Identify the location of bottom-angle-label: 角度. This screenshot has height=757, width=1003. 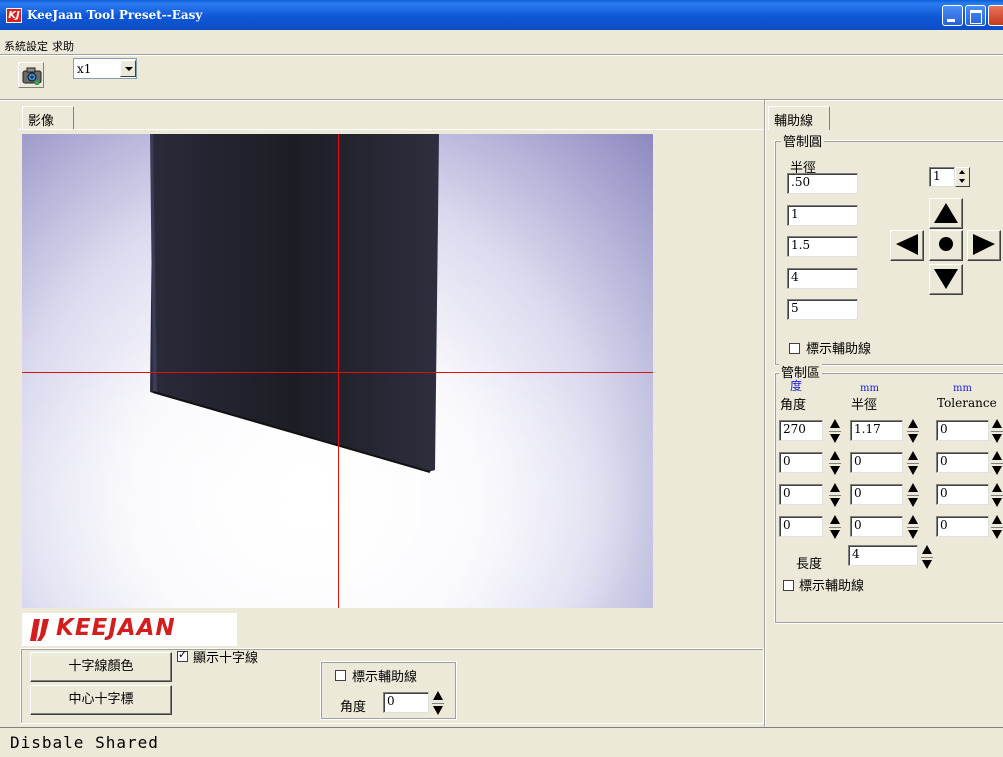
(353, 707).